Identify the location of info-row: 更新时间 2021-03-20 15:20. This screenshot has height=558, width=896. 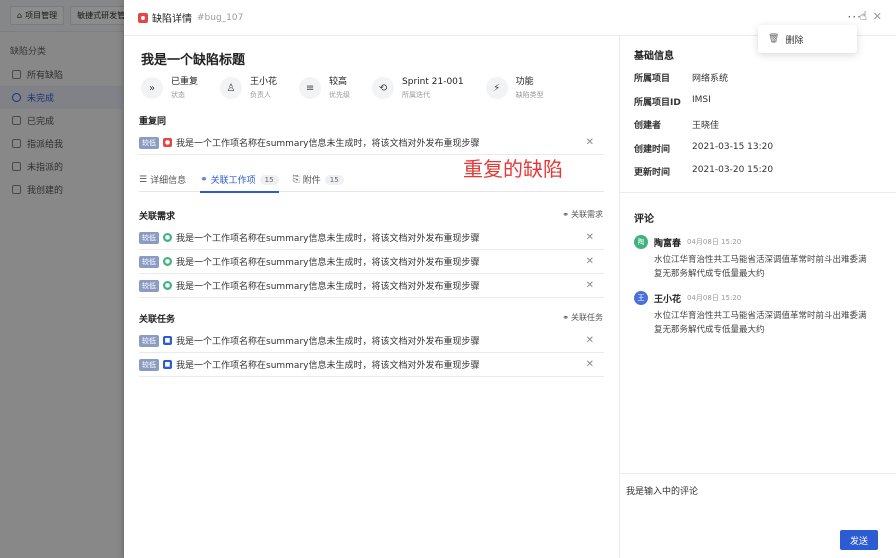
(703, 171).